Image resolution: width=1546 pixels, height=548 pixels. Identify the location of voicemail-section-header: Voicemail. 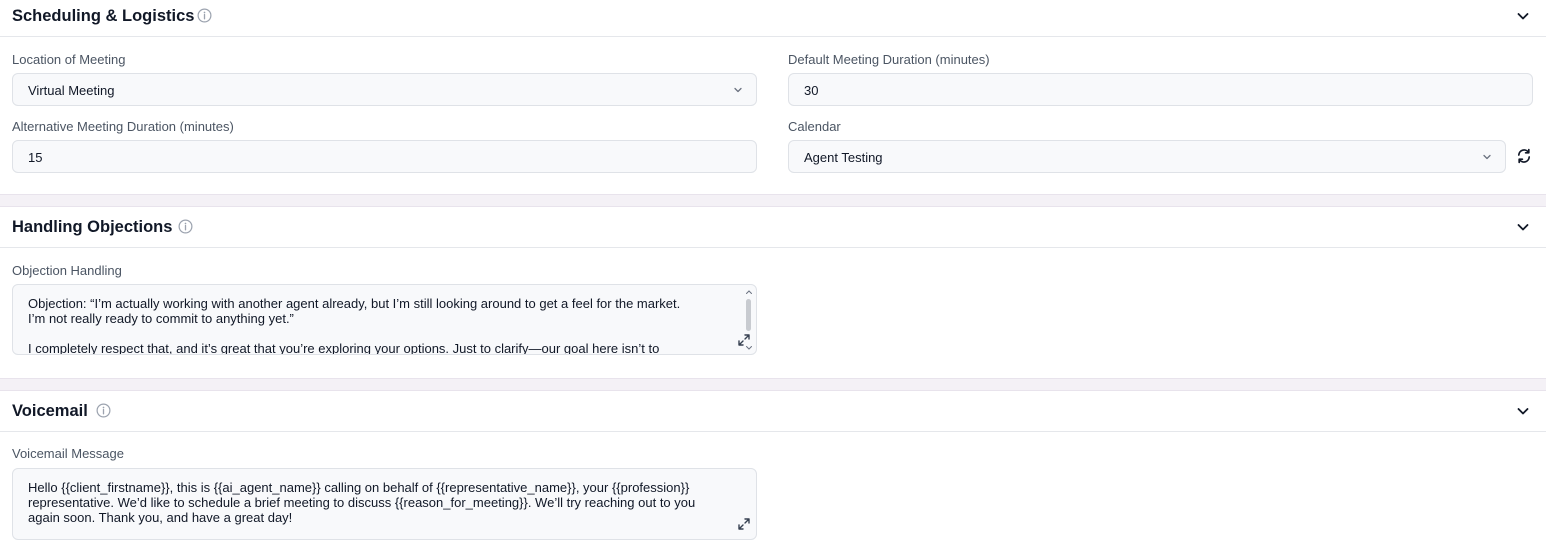
(773, 411).